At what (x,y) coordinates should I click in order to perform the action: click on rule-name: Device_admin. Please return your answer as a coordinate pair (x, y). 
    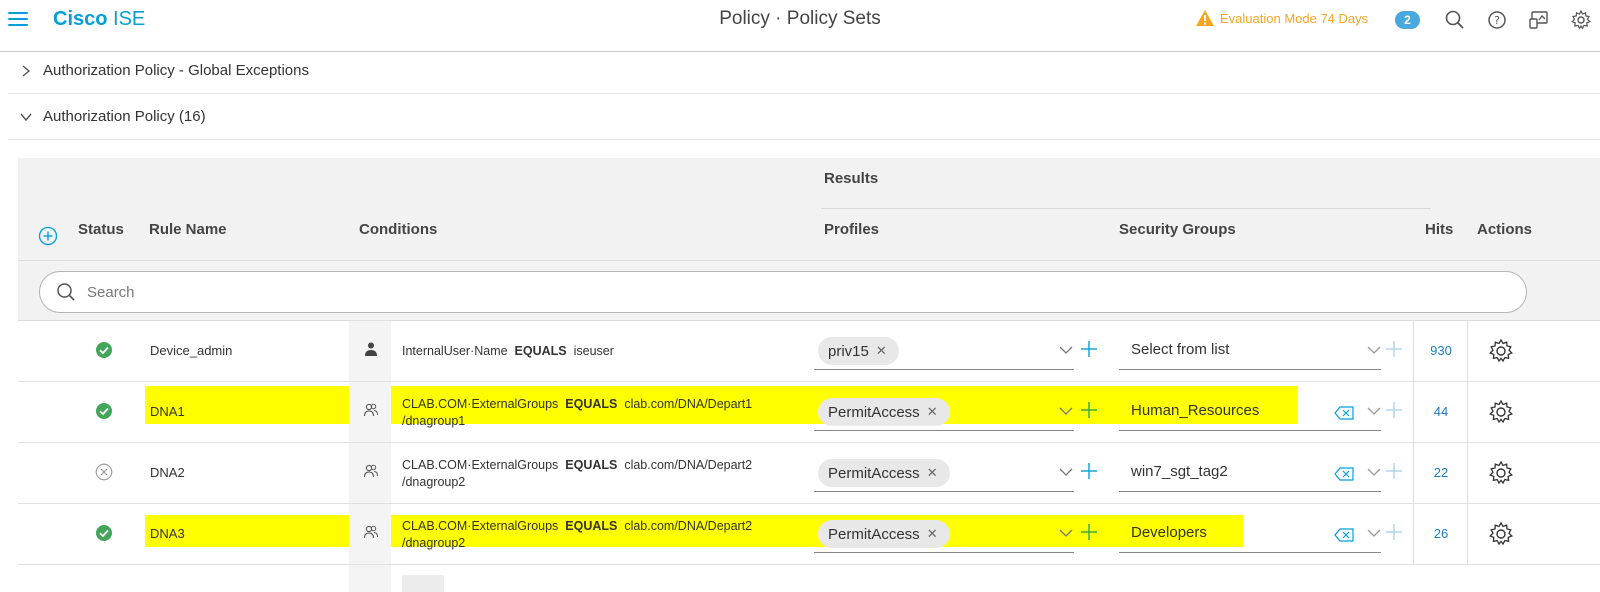
    Looking at the image, I should click on (191, 350).